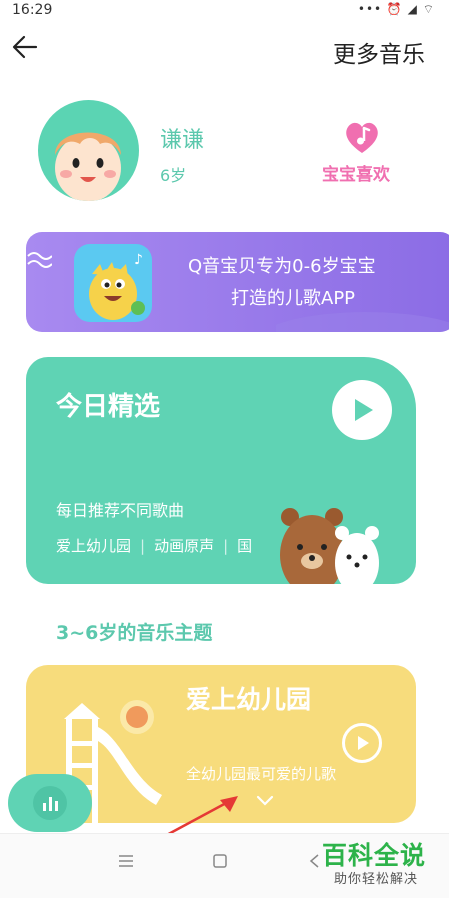  I want to click on dinosaur-icon: ♪, so click(117, 286).